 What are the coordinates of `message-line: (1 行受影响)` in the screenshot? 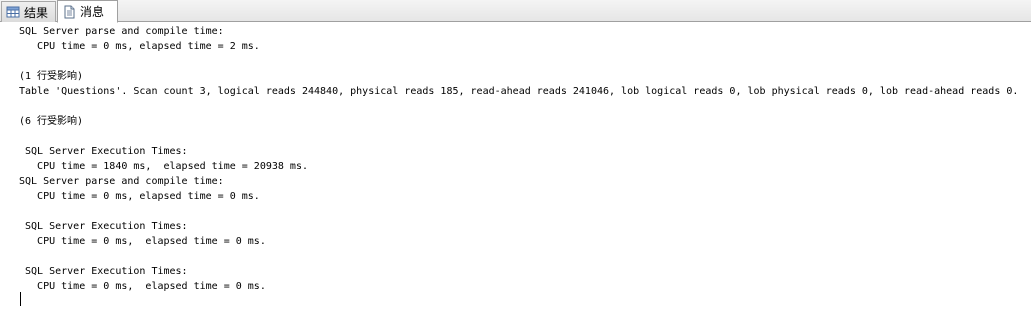 It's located at (51, 76).